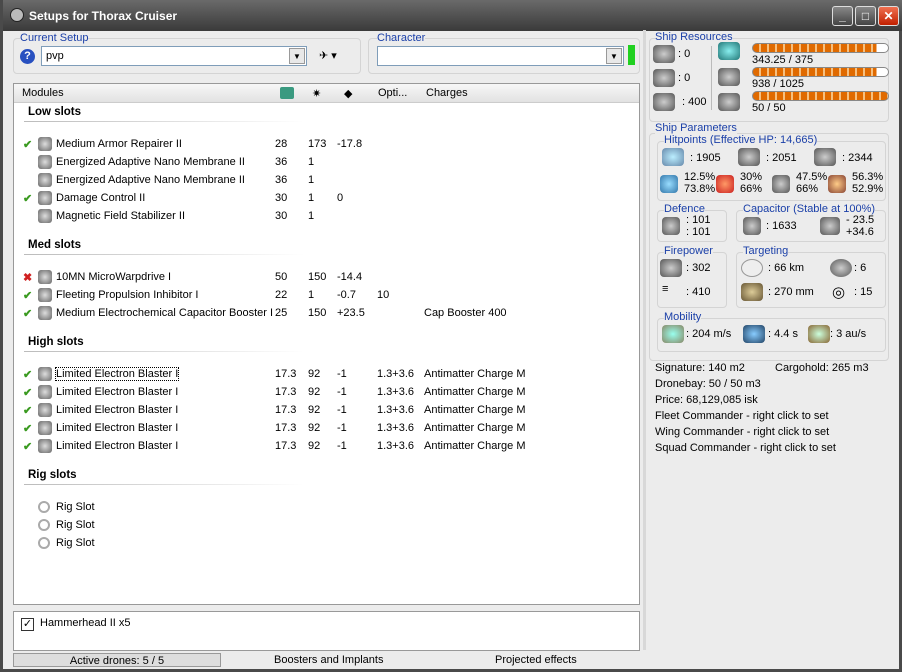  Describe the element at coordinates (350, 277) in the screenshot. I see `cap-value: -14.4` at that location.